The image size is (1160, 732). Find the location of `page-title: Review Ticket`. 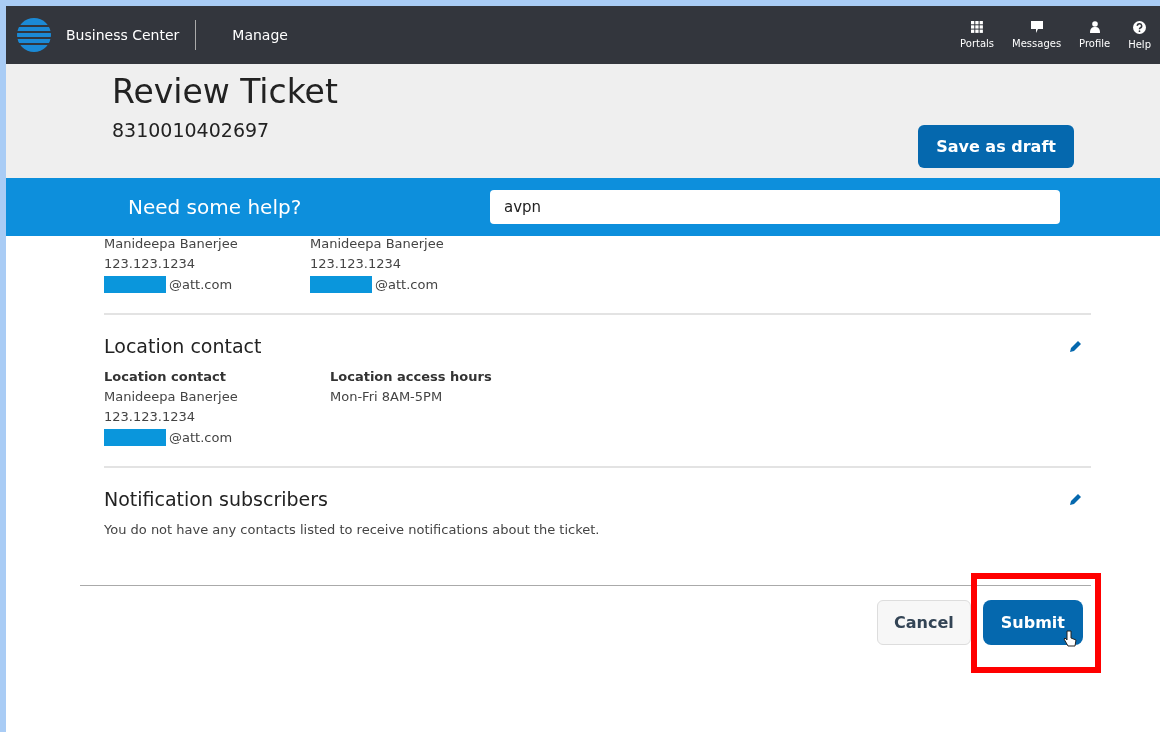

page-title: Review Ticket is located at coordinates (225, 91).